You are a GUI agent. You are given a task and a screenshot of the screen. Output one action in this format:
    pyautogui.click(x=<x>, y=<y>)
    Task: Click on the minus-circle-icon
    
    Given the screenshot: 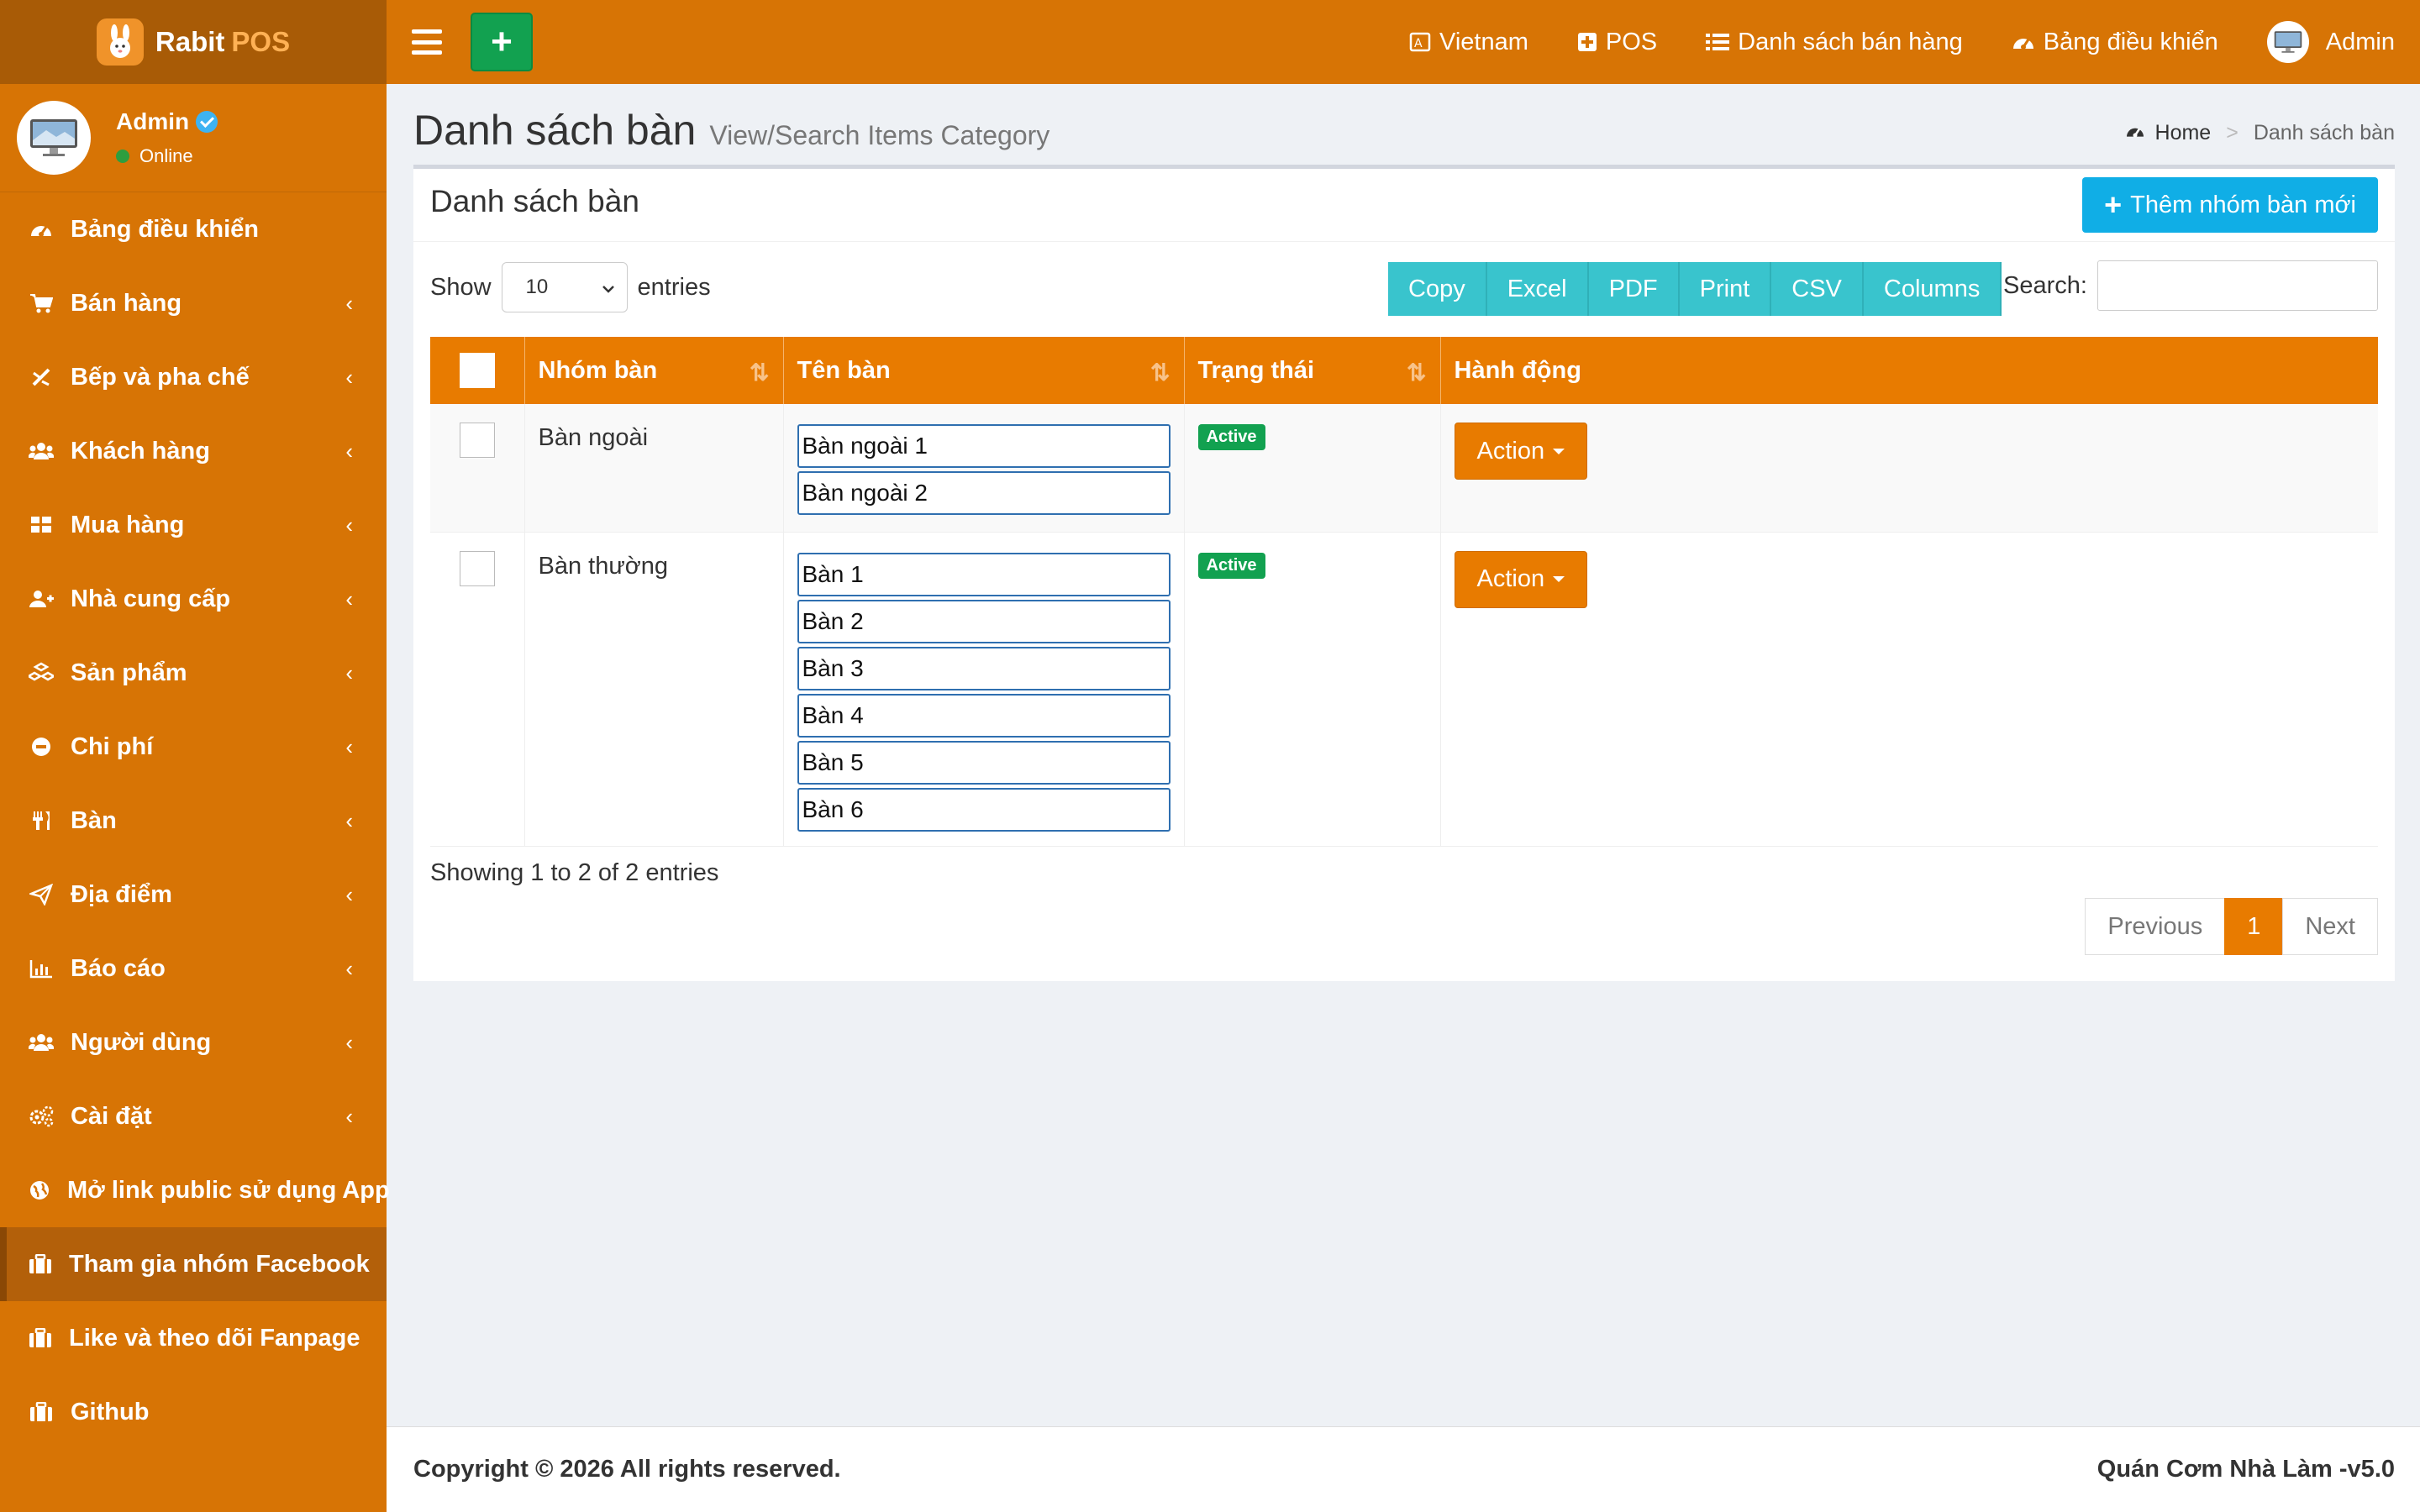 What is the action you would take?
    pyautogui.click(x=41, y=746)
    